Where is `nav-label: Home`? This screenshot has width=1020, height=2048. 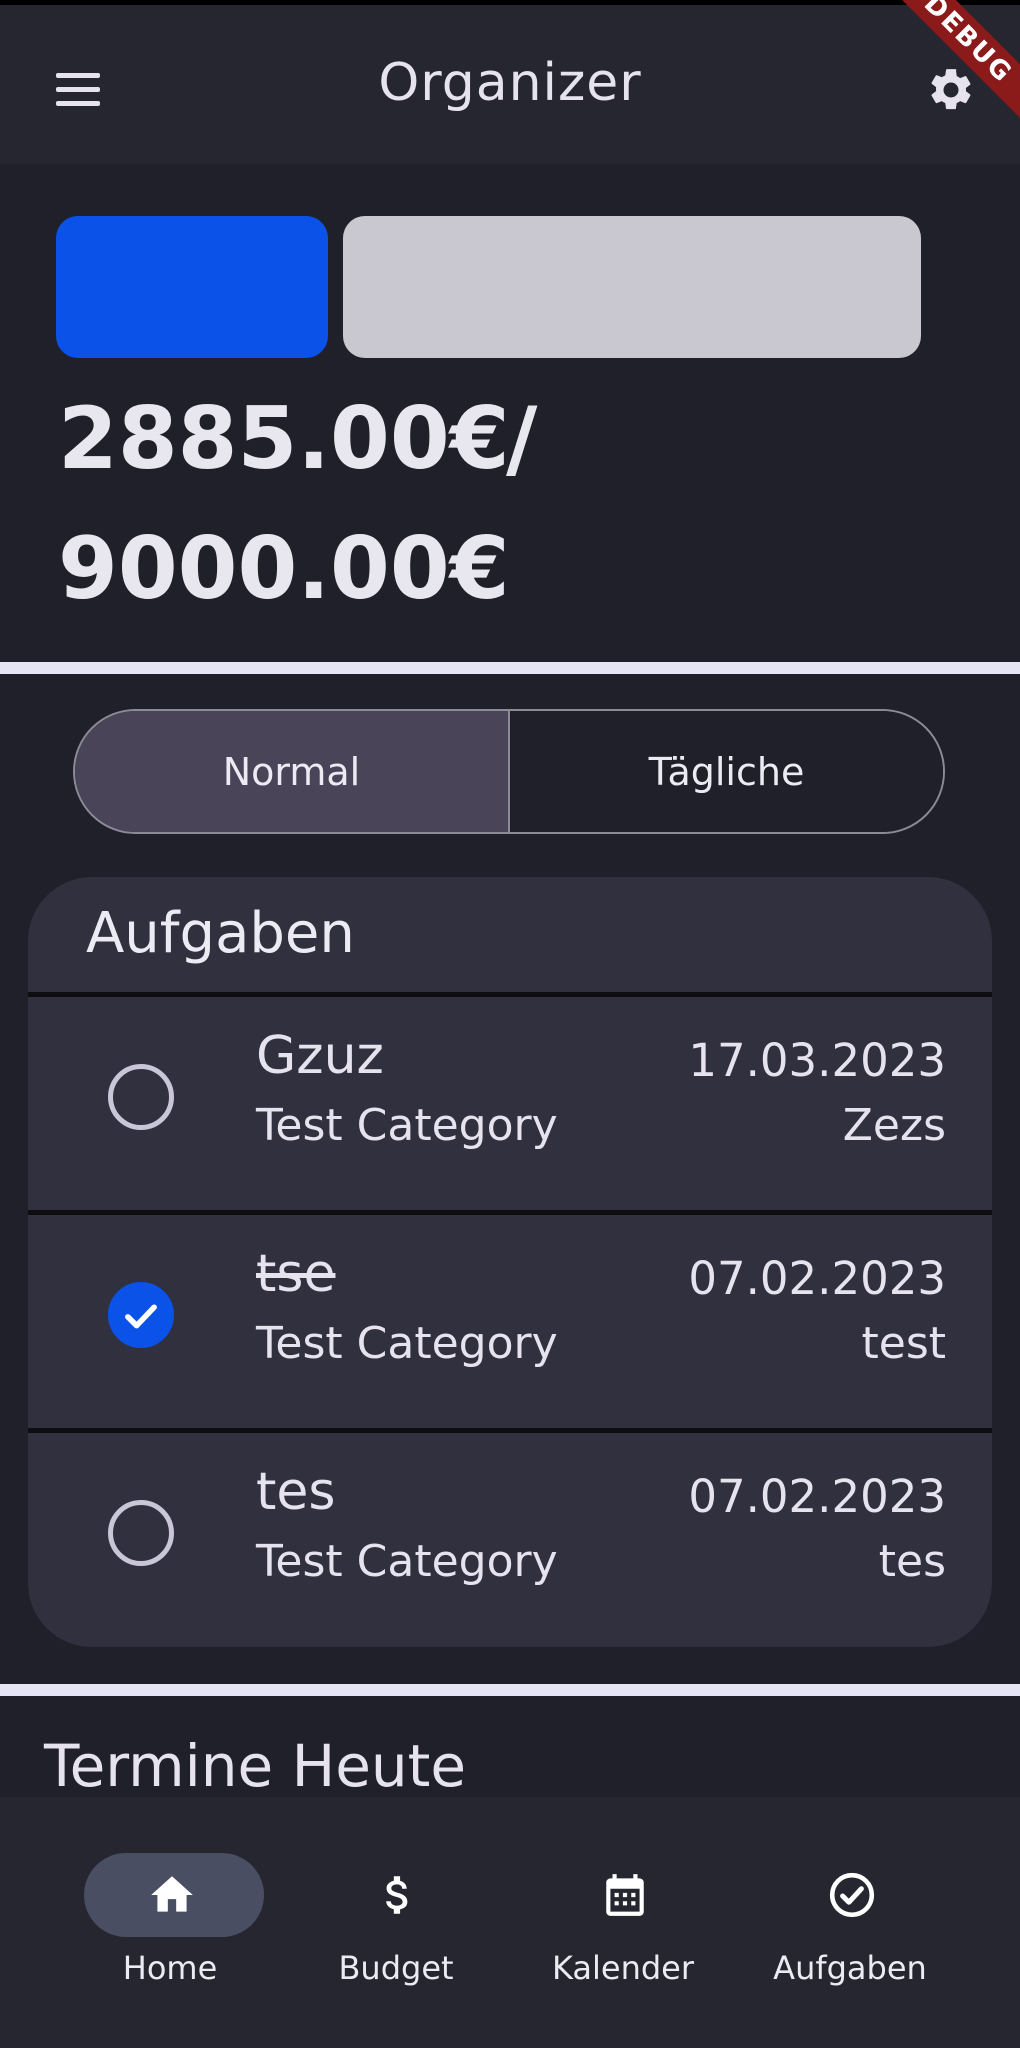 nav-label: Home is located at coordinates (170, 1968).